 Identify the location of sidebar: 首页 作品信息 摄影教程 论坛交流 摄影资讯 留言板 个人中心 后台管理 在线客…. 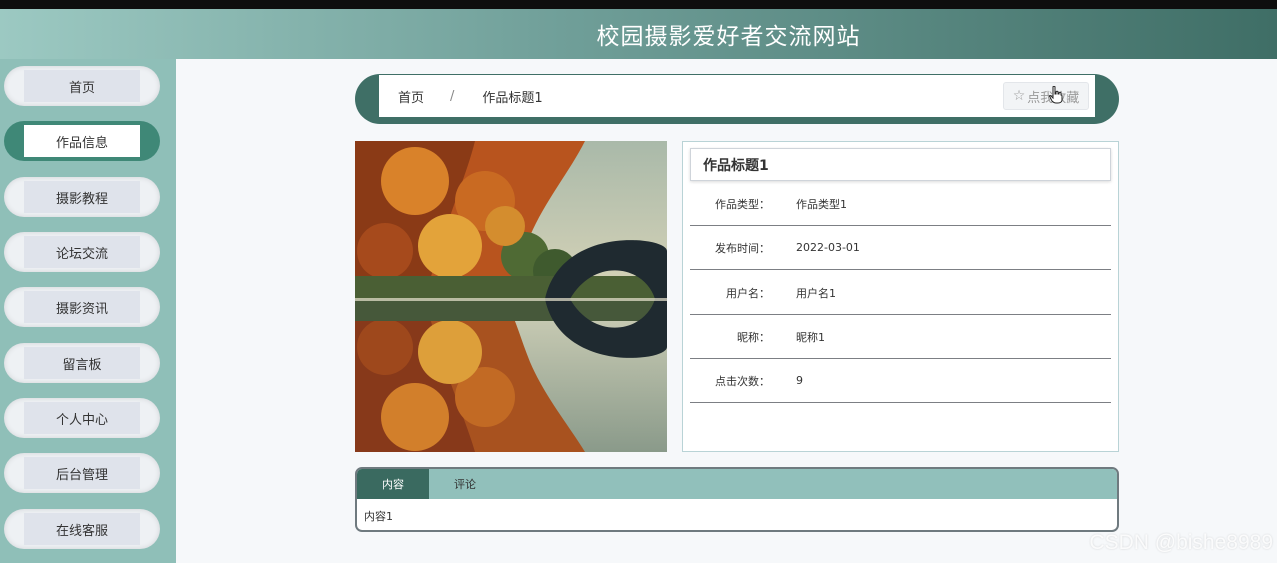
(88, 311).